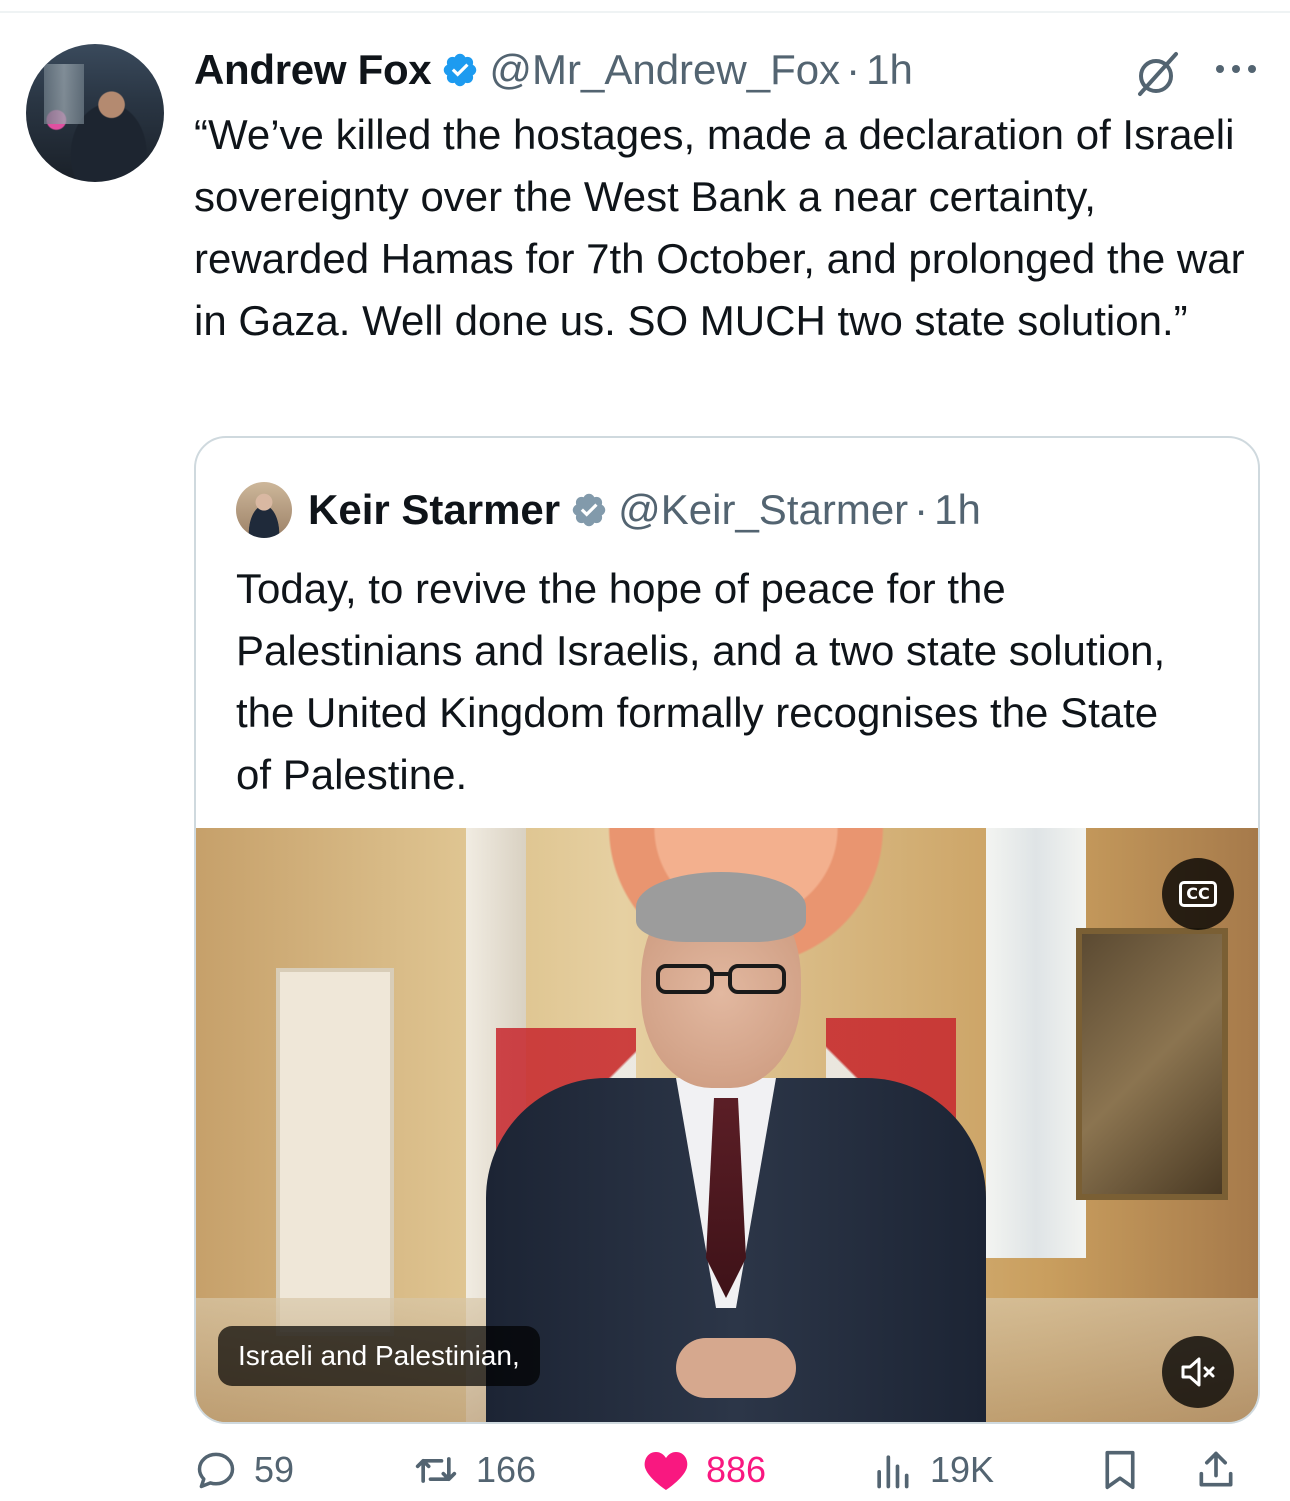  I want to click on quoted-author-handle: @Keir_Starmer, so click(763, 509).